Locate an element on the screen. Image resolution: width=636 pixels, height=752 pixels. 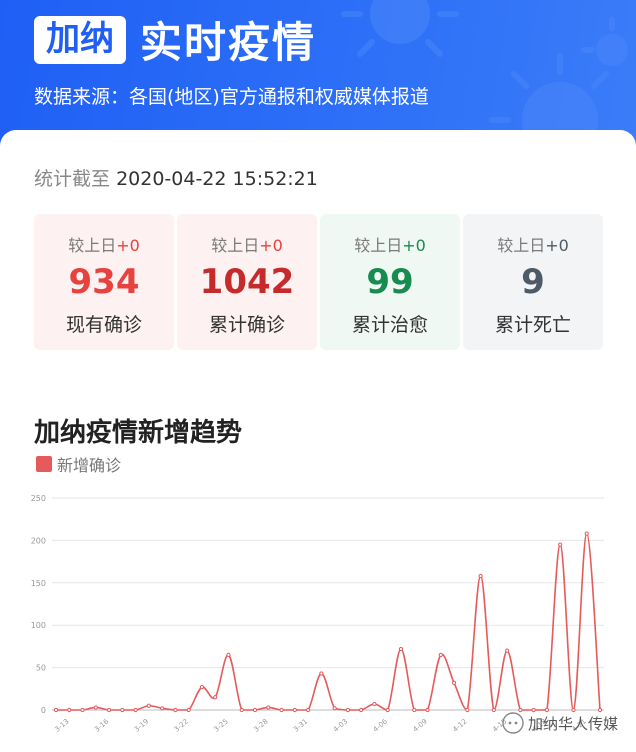
stat-total-deaths: 较上日+0 9 累计死亡 is located at coordinates (533, 282).